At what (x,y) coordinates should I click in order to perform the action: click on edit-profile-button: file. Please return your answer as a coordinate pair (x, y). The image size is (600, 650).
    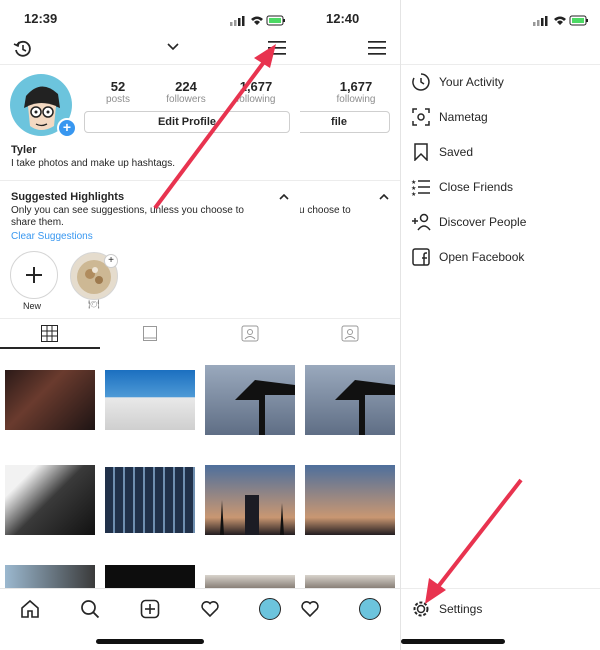
    Looking at the image, I should click on (345, 122).